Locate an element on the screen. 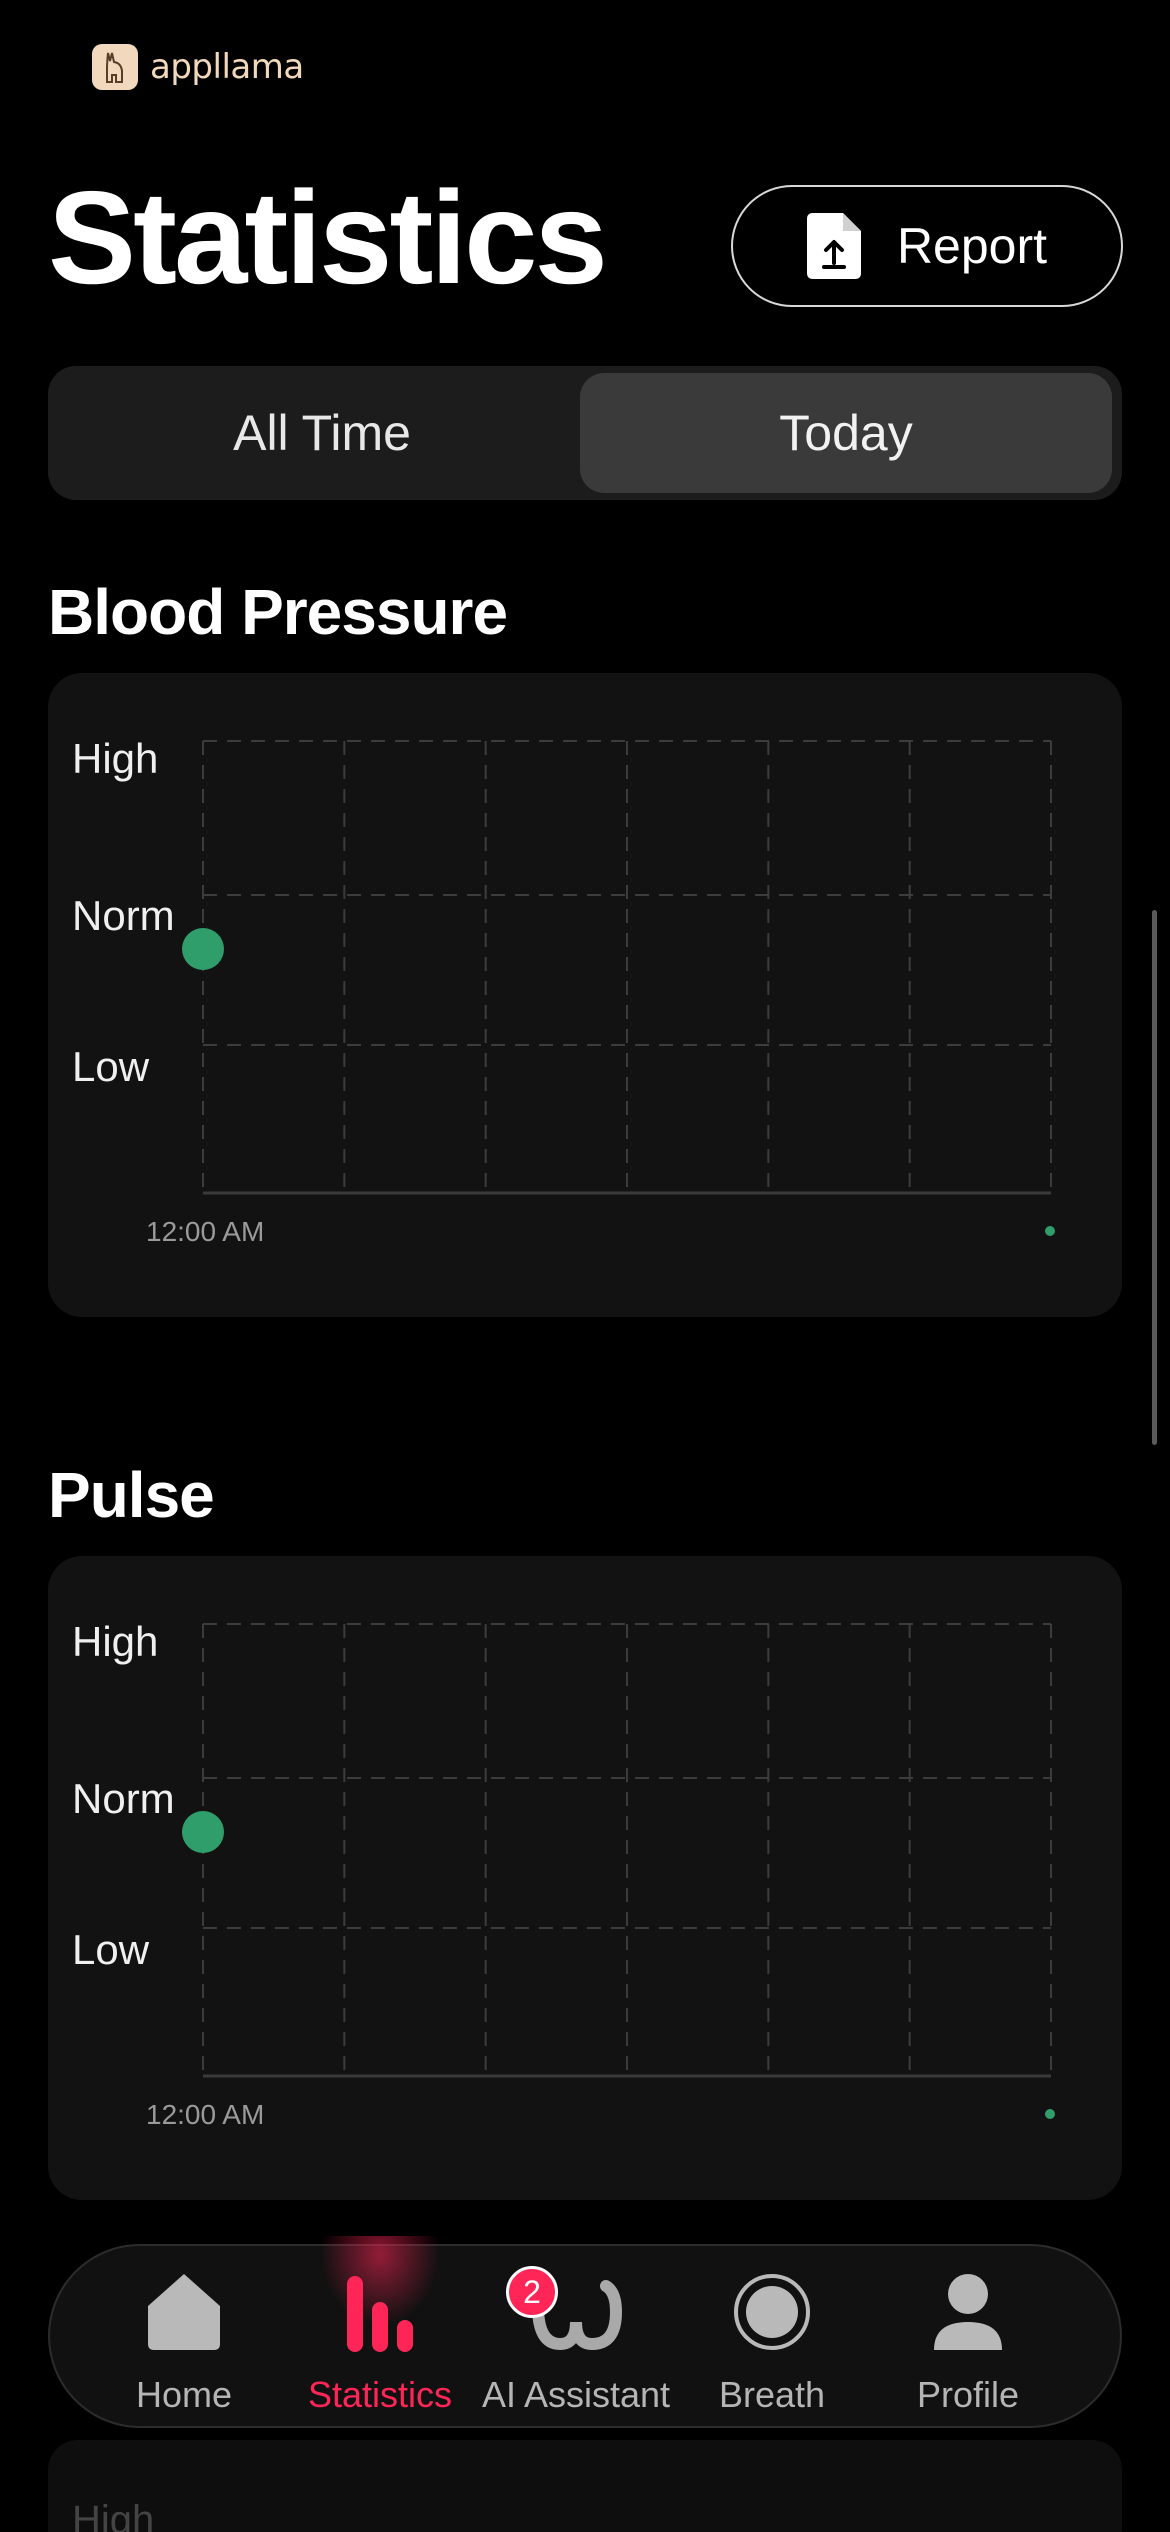 Image resolution: width=1170 pixels, height=2532 pixels. next-chart-card-peek is located at coordinates (585, 2486).